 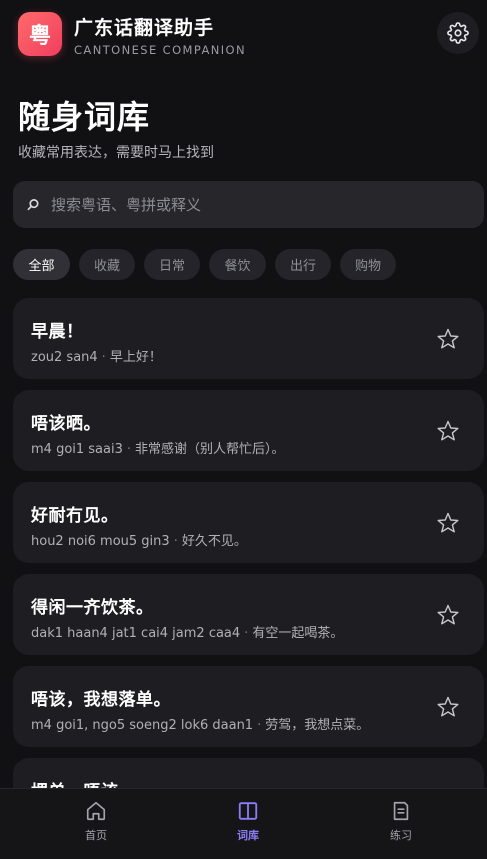 I want to click on nav-practice: 练习, so click(x=401, y=821).